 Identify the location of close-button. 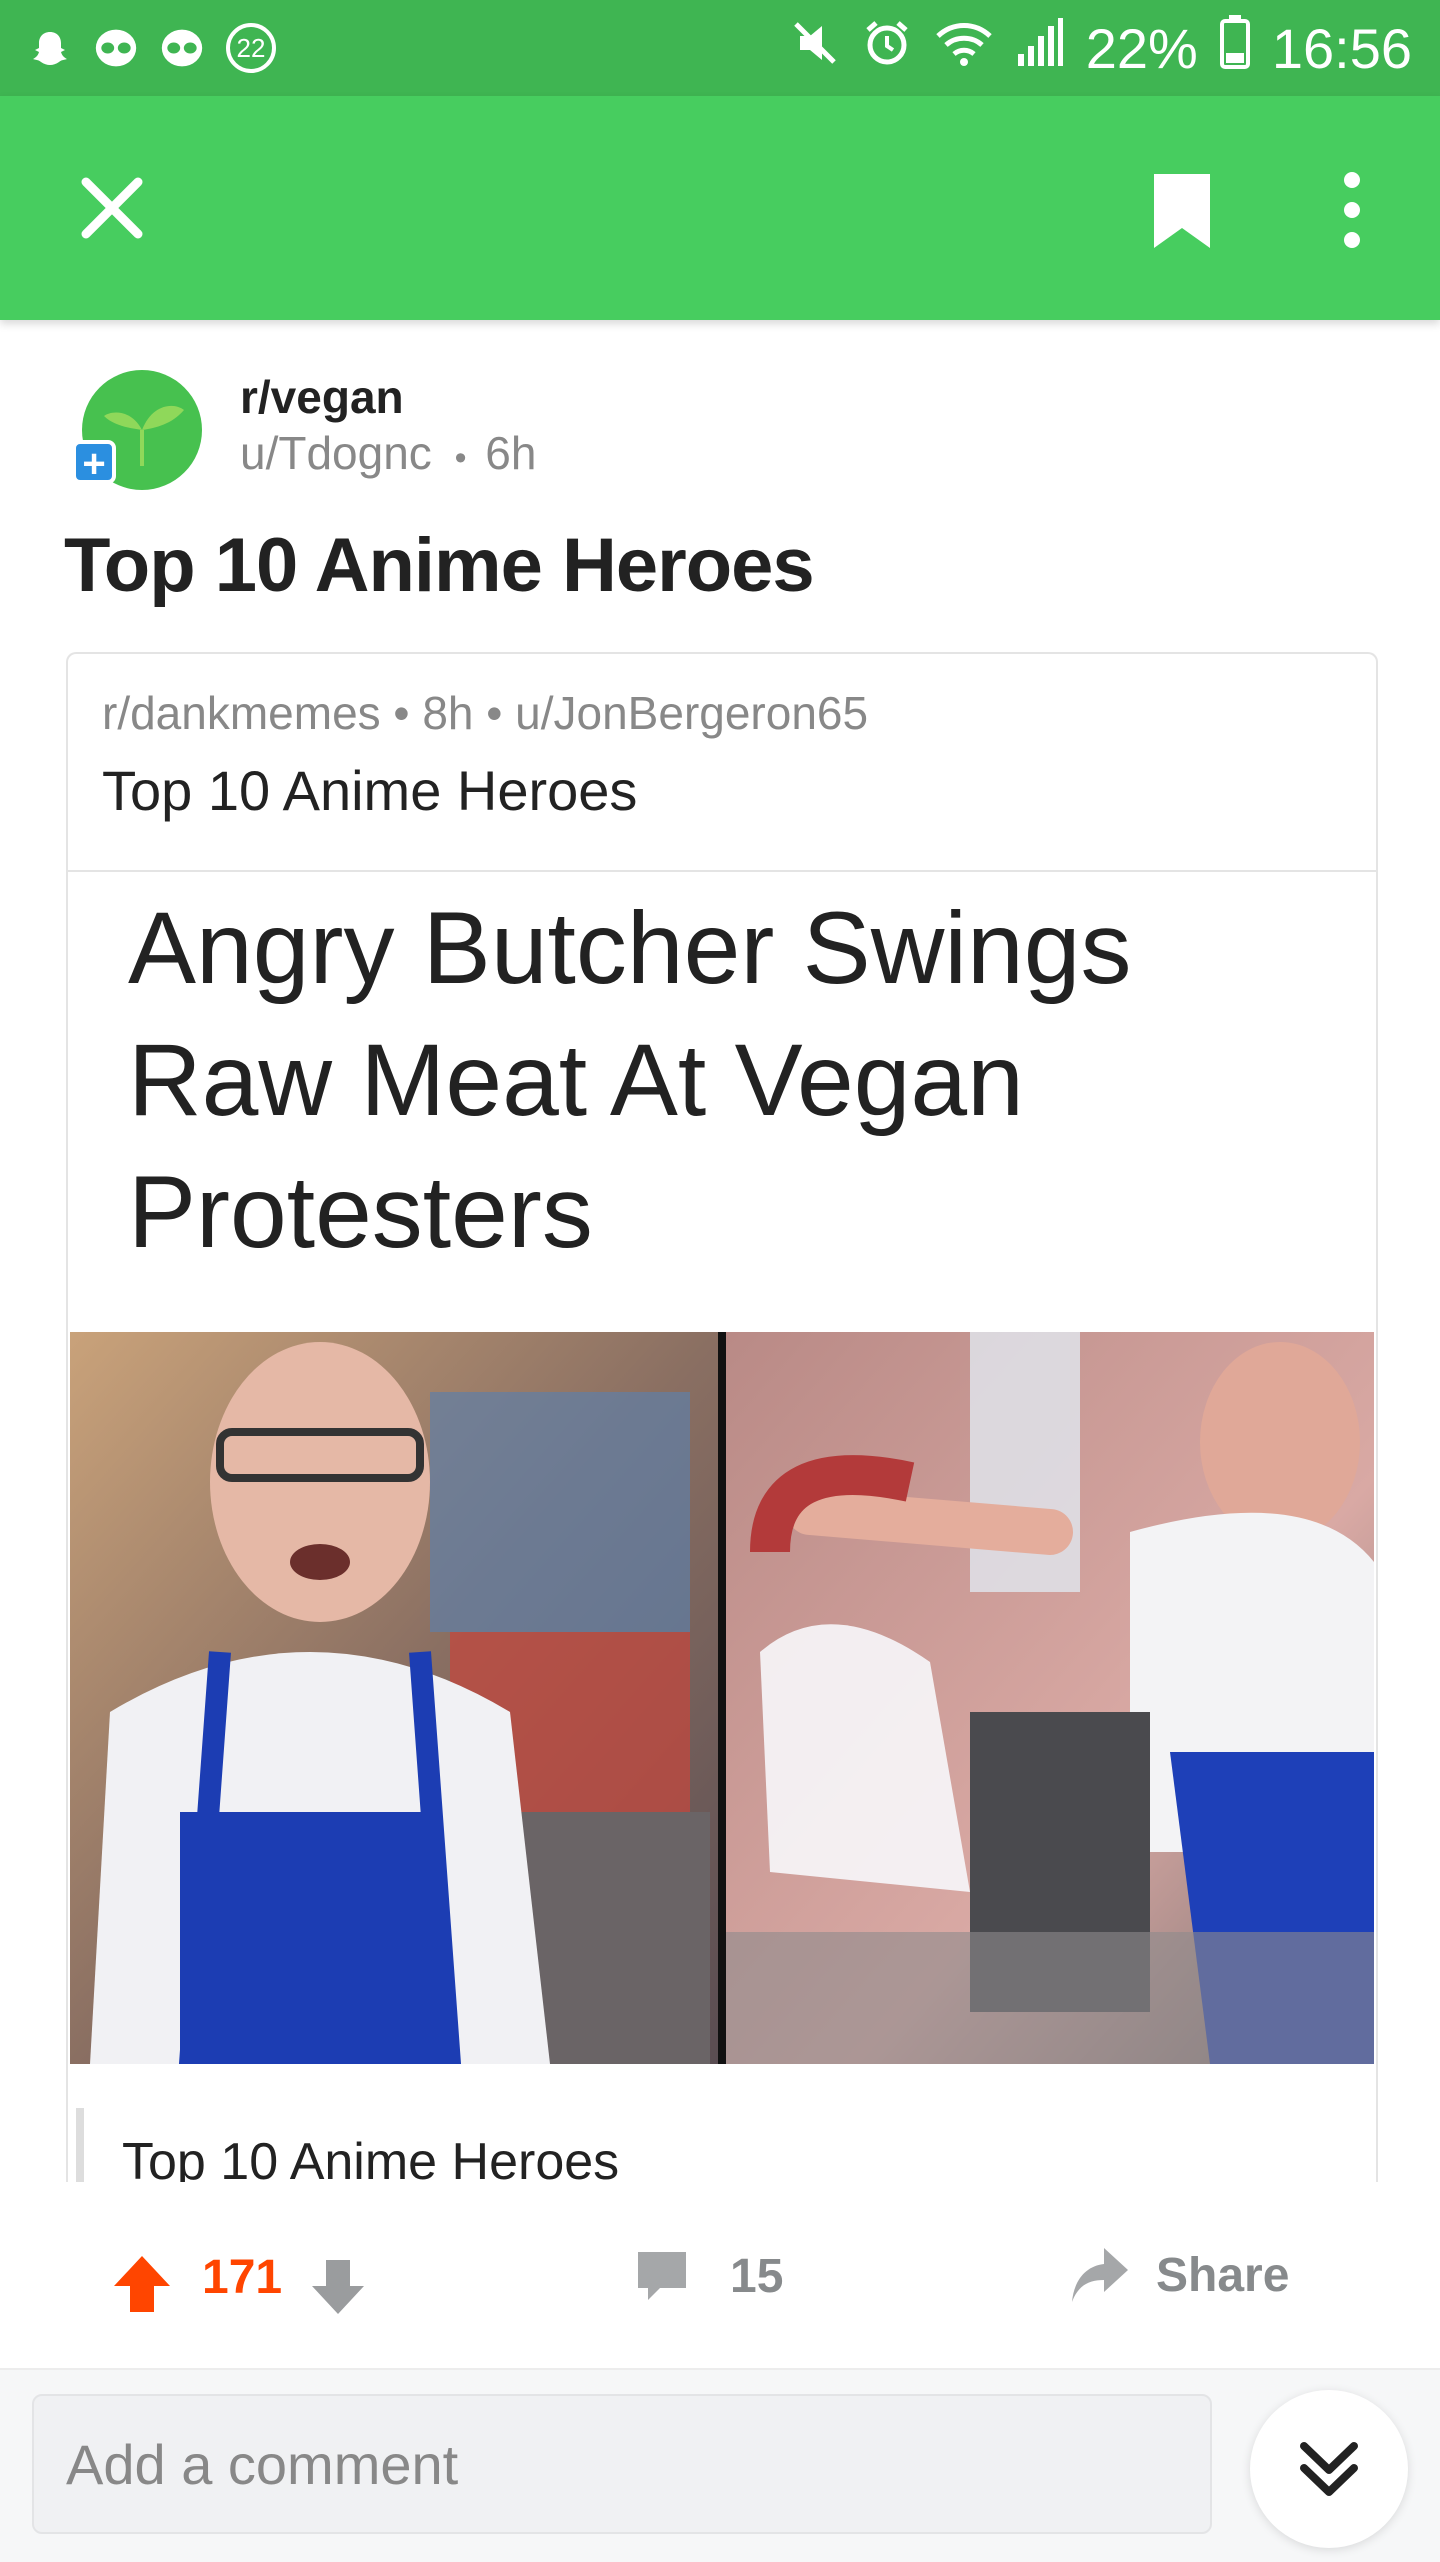
(112, 208).